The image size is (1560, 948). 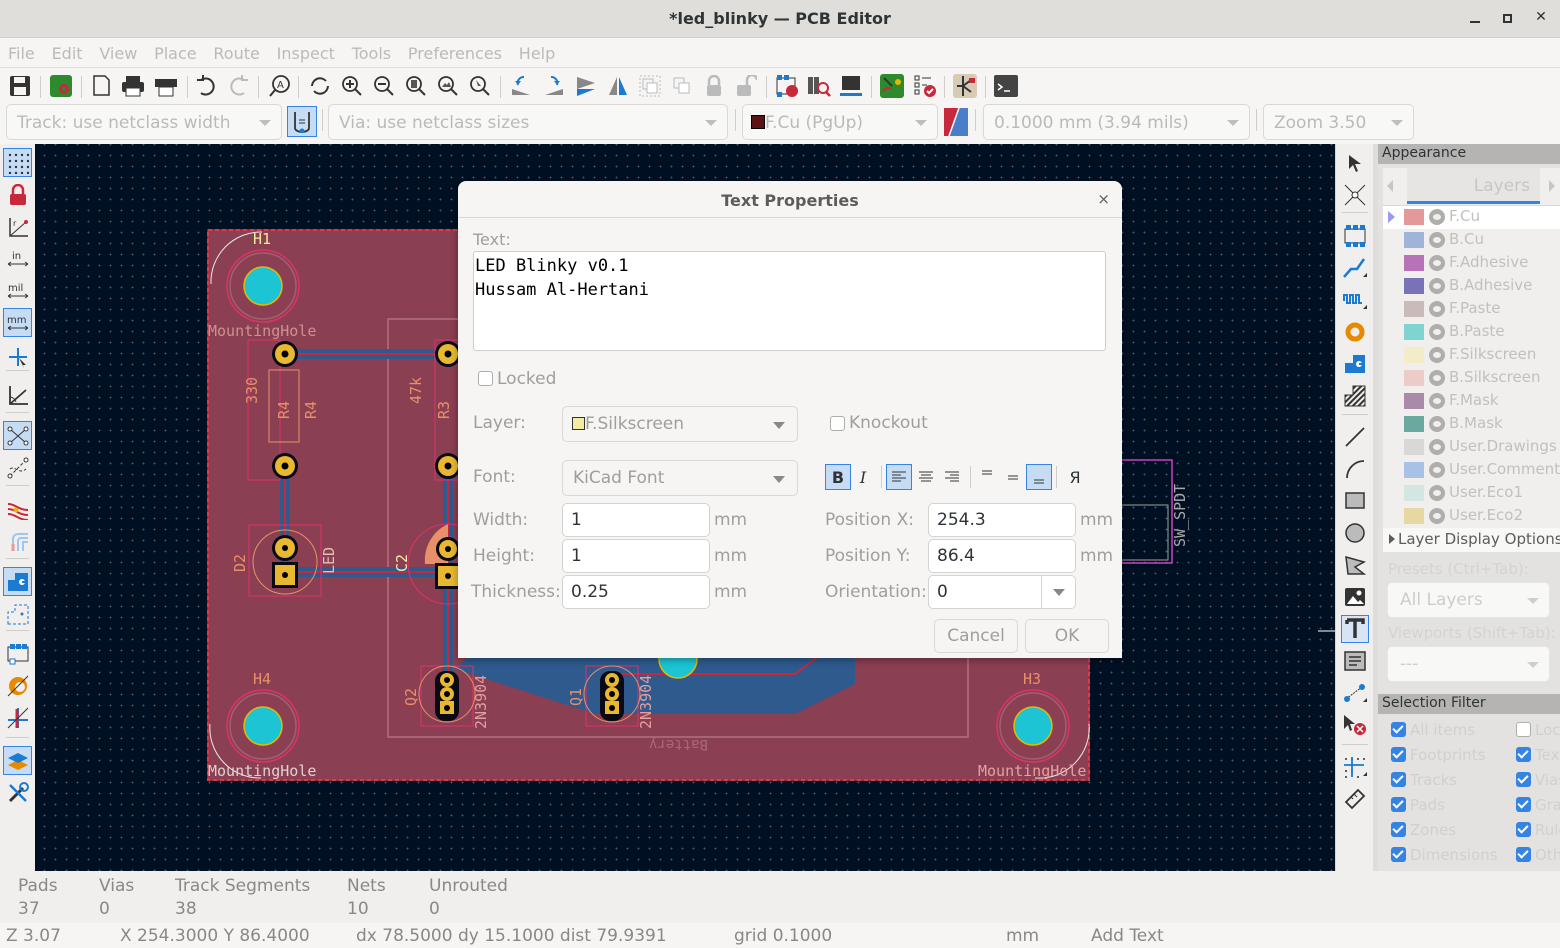 I want to click on draw-polygon-tool, so click(x=1355, y=565).